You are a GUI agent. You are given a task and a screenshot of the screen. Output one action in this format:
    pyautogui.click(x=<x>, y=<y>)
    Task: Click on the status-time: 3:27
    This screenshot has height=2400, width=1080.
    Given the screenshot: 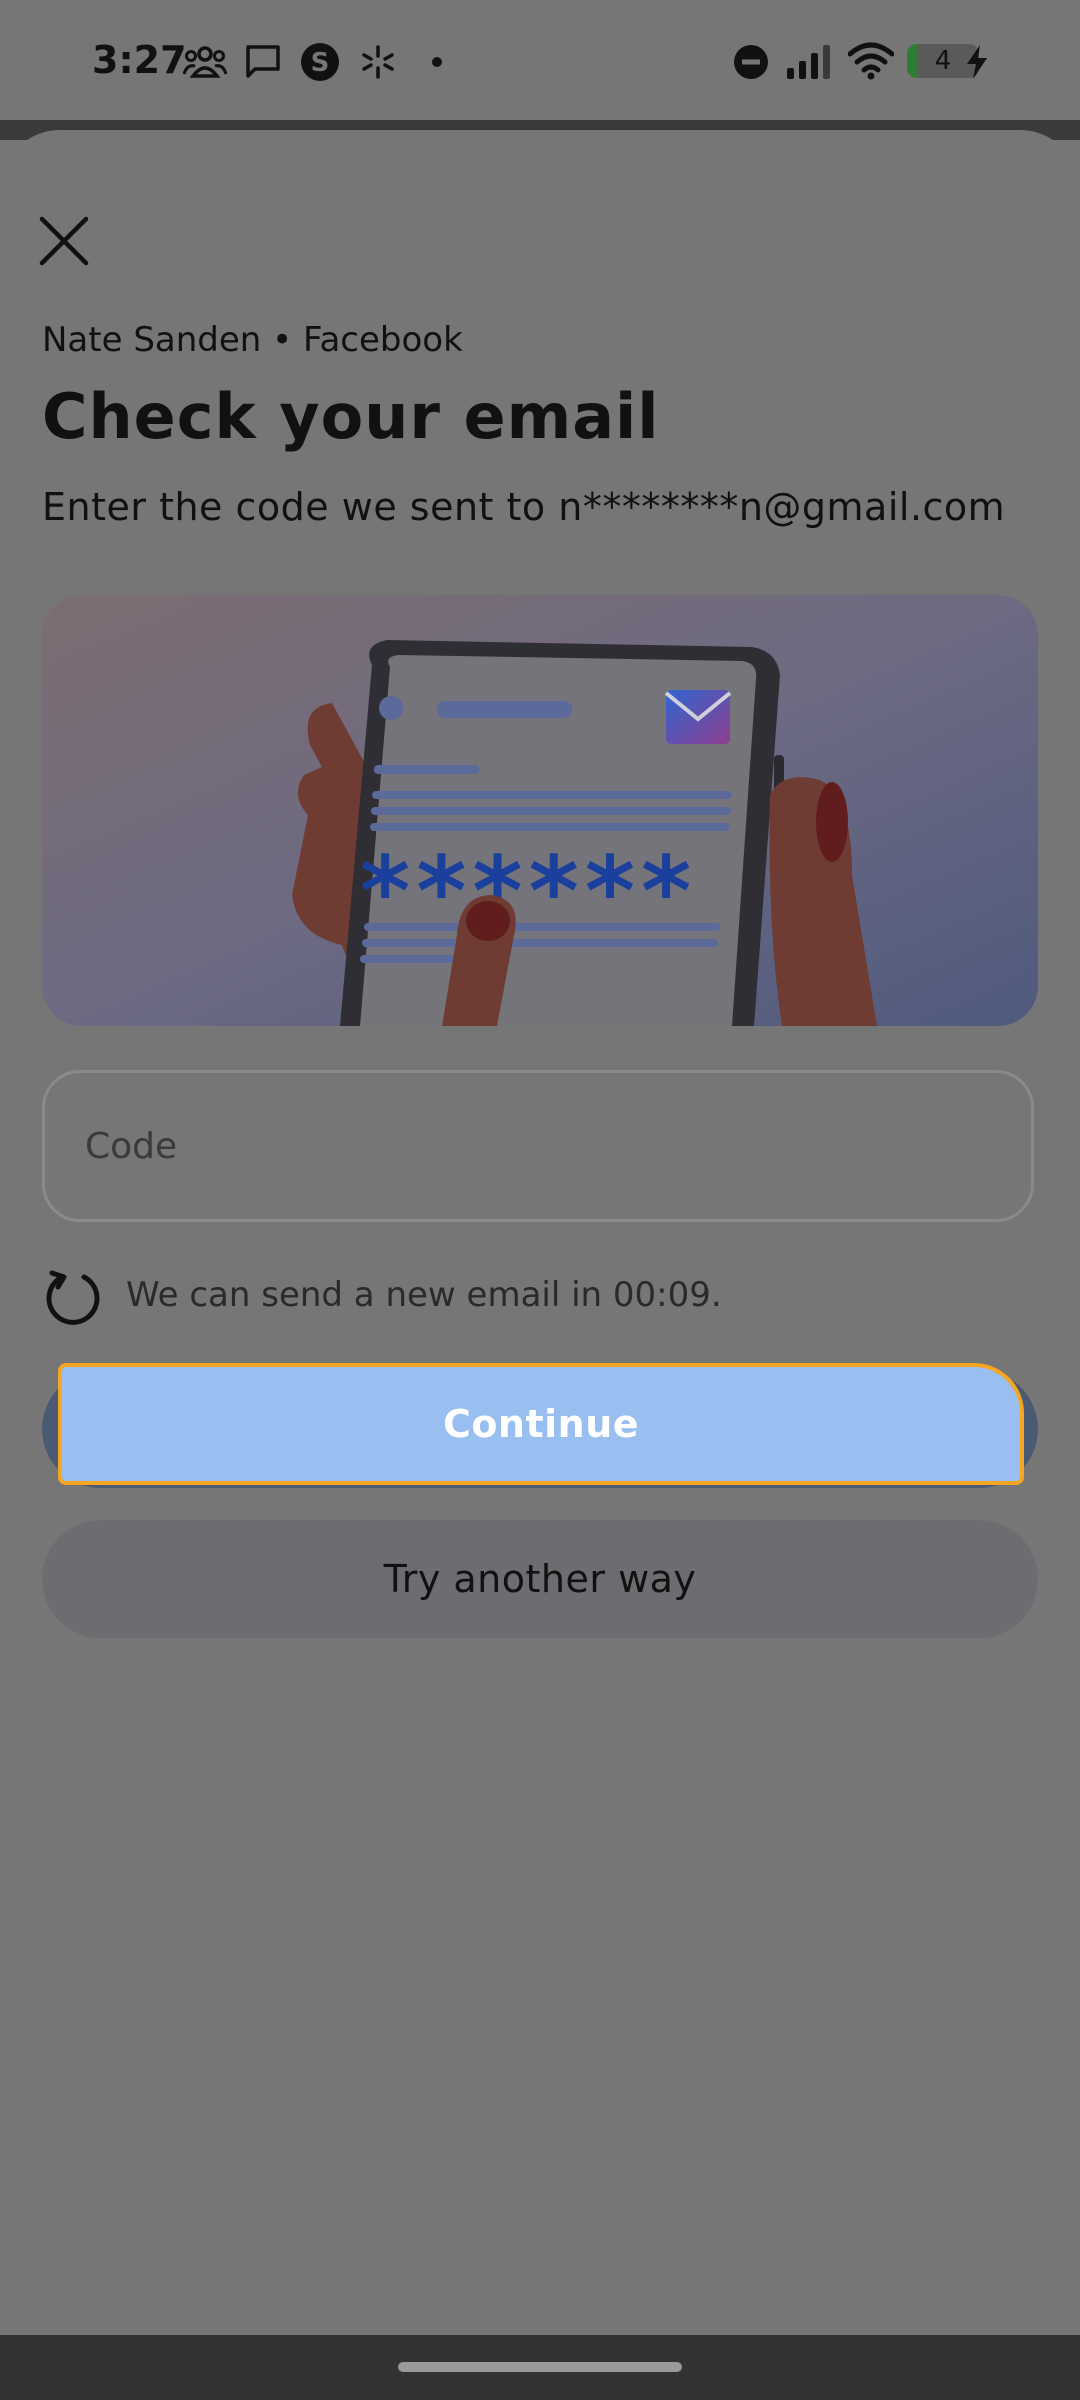 What is the action you would take?
    pyautogui.click(x=139, y=60)
    